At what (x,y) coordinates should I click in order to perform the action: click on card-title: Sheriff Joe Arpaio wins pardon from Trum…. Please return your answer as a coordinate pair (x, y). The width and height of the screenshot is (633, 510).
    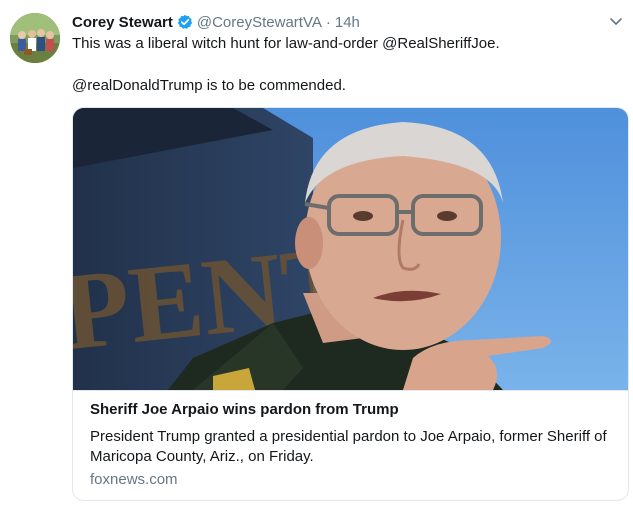
    Looking at the image, I should click on (244, 409).